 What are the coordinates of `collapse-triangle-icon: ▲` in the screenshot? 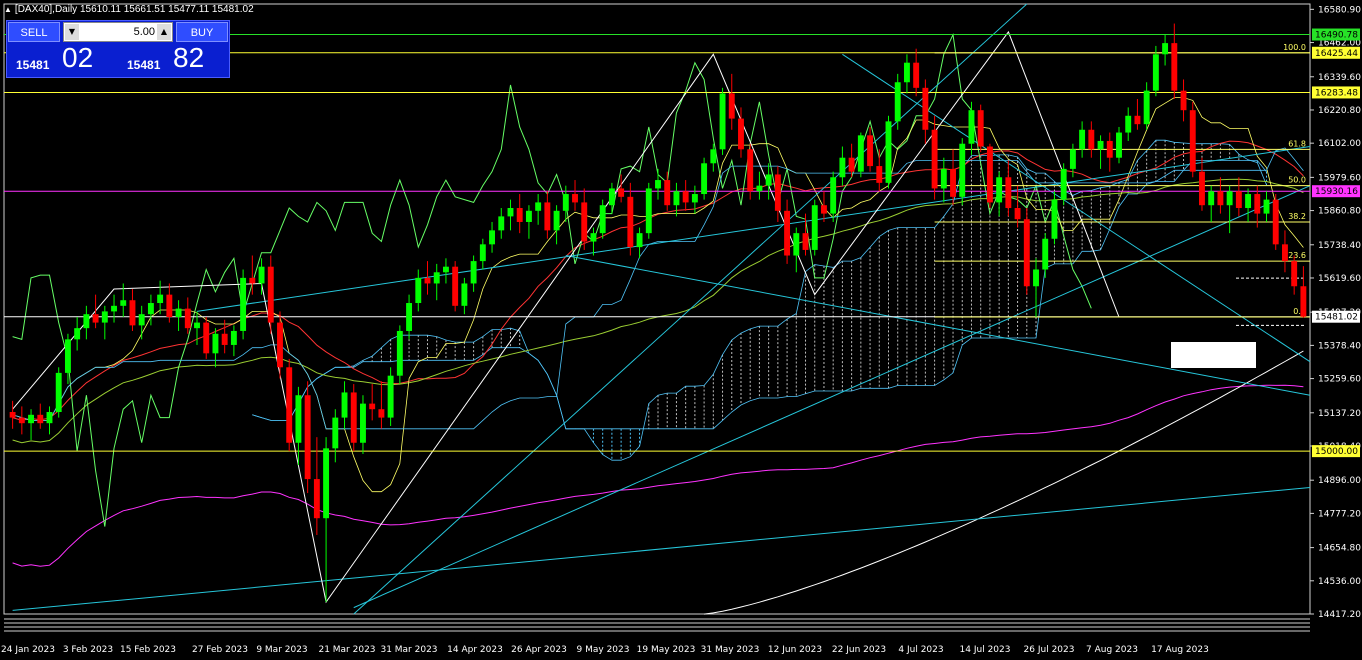 It's located at (8, 9).